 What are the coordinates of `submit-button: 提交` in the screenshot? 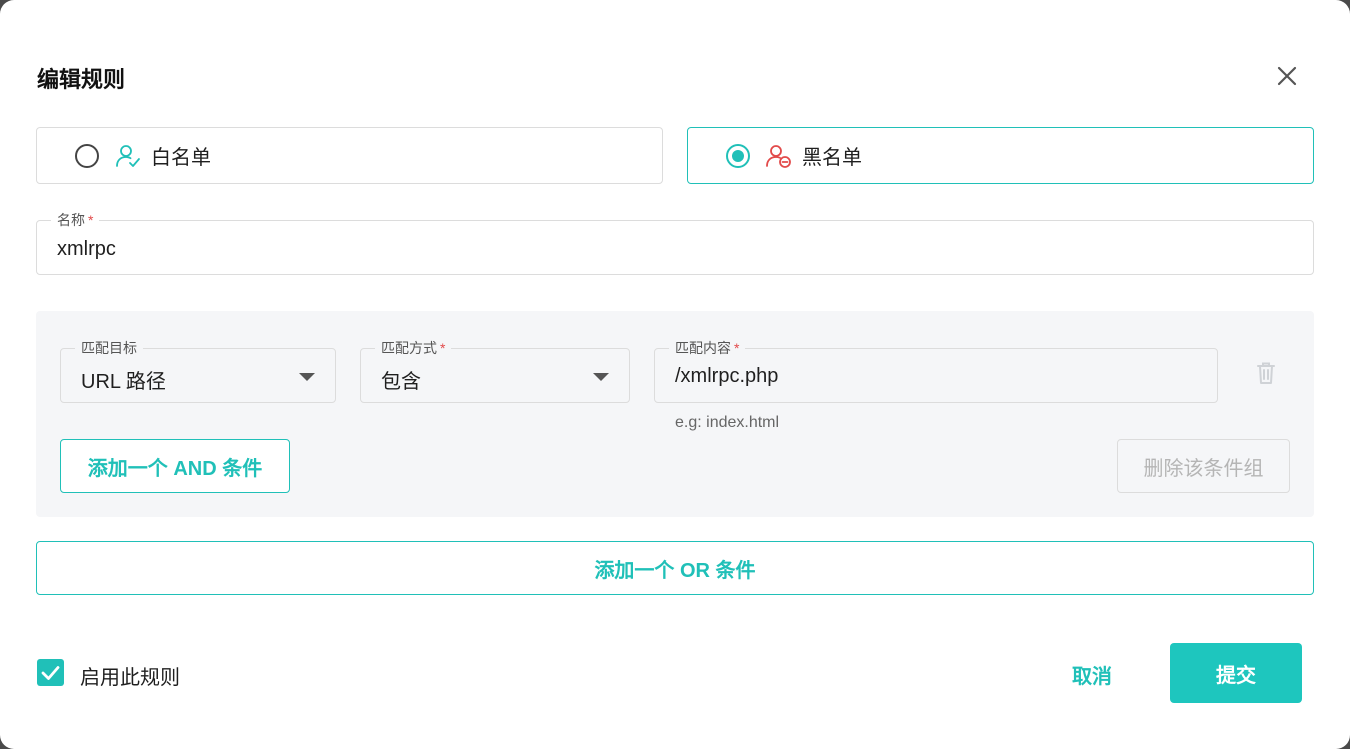 It's located at (1236, 673).